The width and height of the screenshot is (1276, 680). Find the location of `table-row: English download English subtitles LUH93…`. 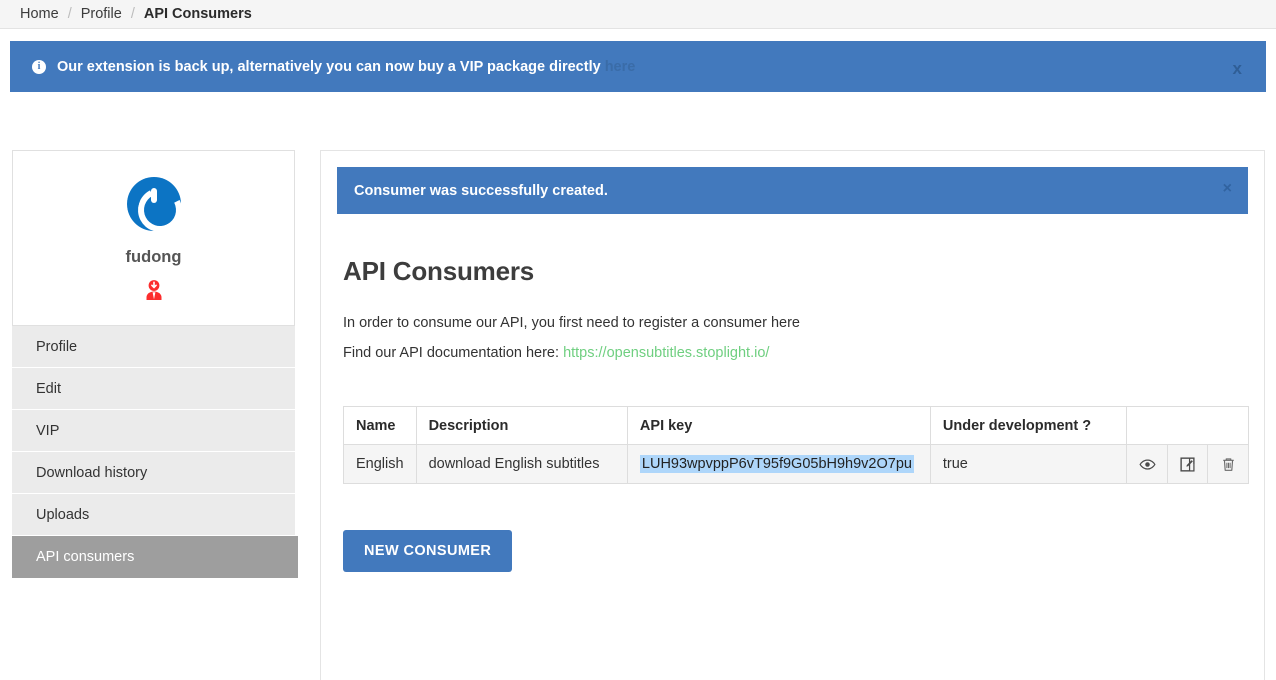

table-row: English download English subtitles LUH93… is located at coordinates (796, 464).